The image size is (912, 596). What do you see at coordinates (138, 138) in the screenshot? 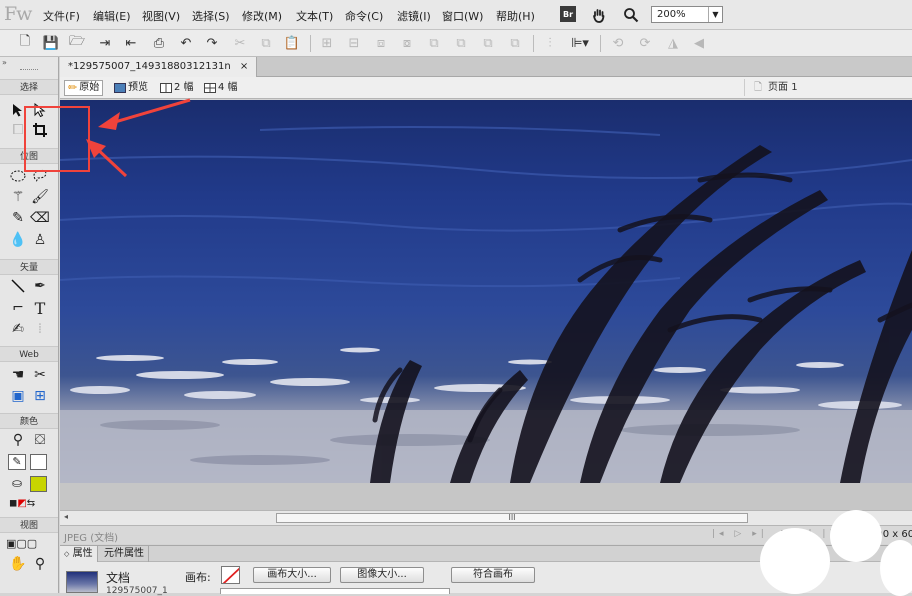
I see `annotation-arrows` at bounding box center [138, 138].